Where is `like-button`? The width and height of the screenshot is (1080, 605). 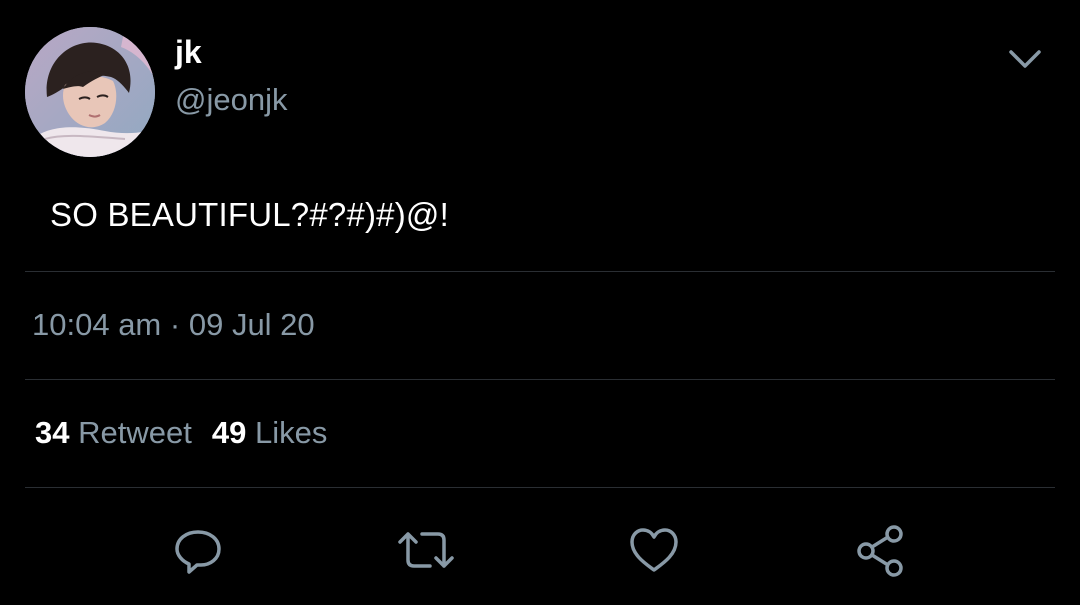 like-button is located at coordinates (654, 550).